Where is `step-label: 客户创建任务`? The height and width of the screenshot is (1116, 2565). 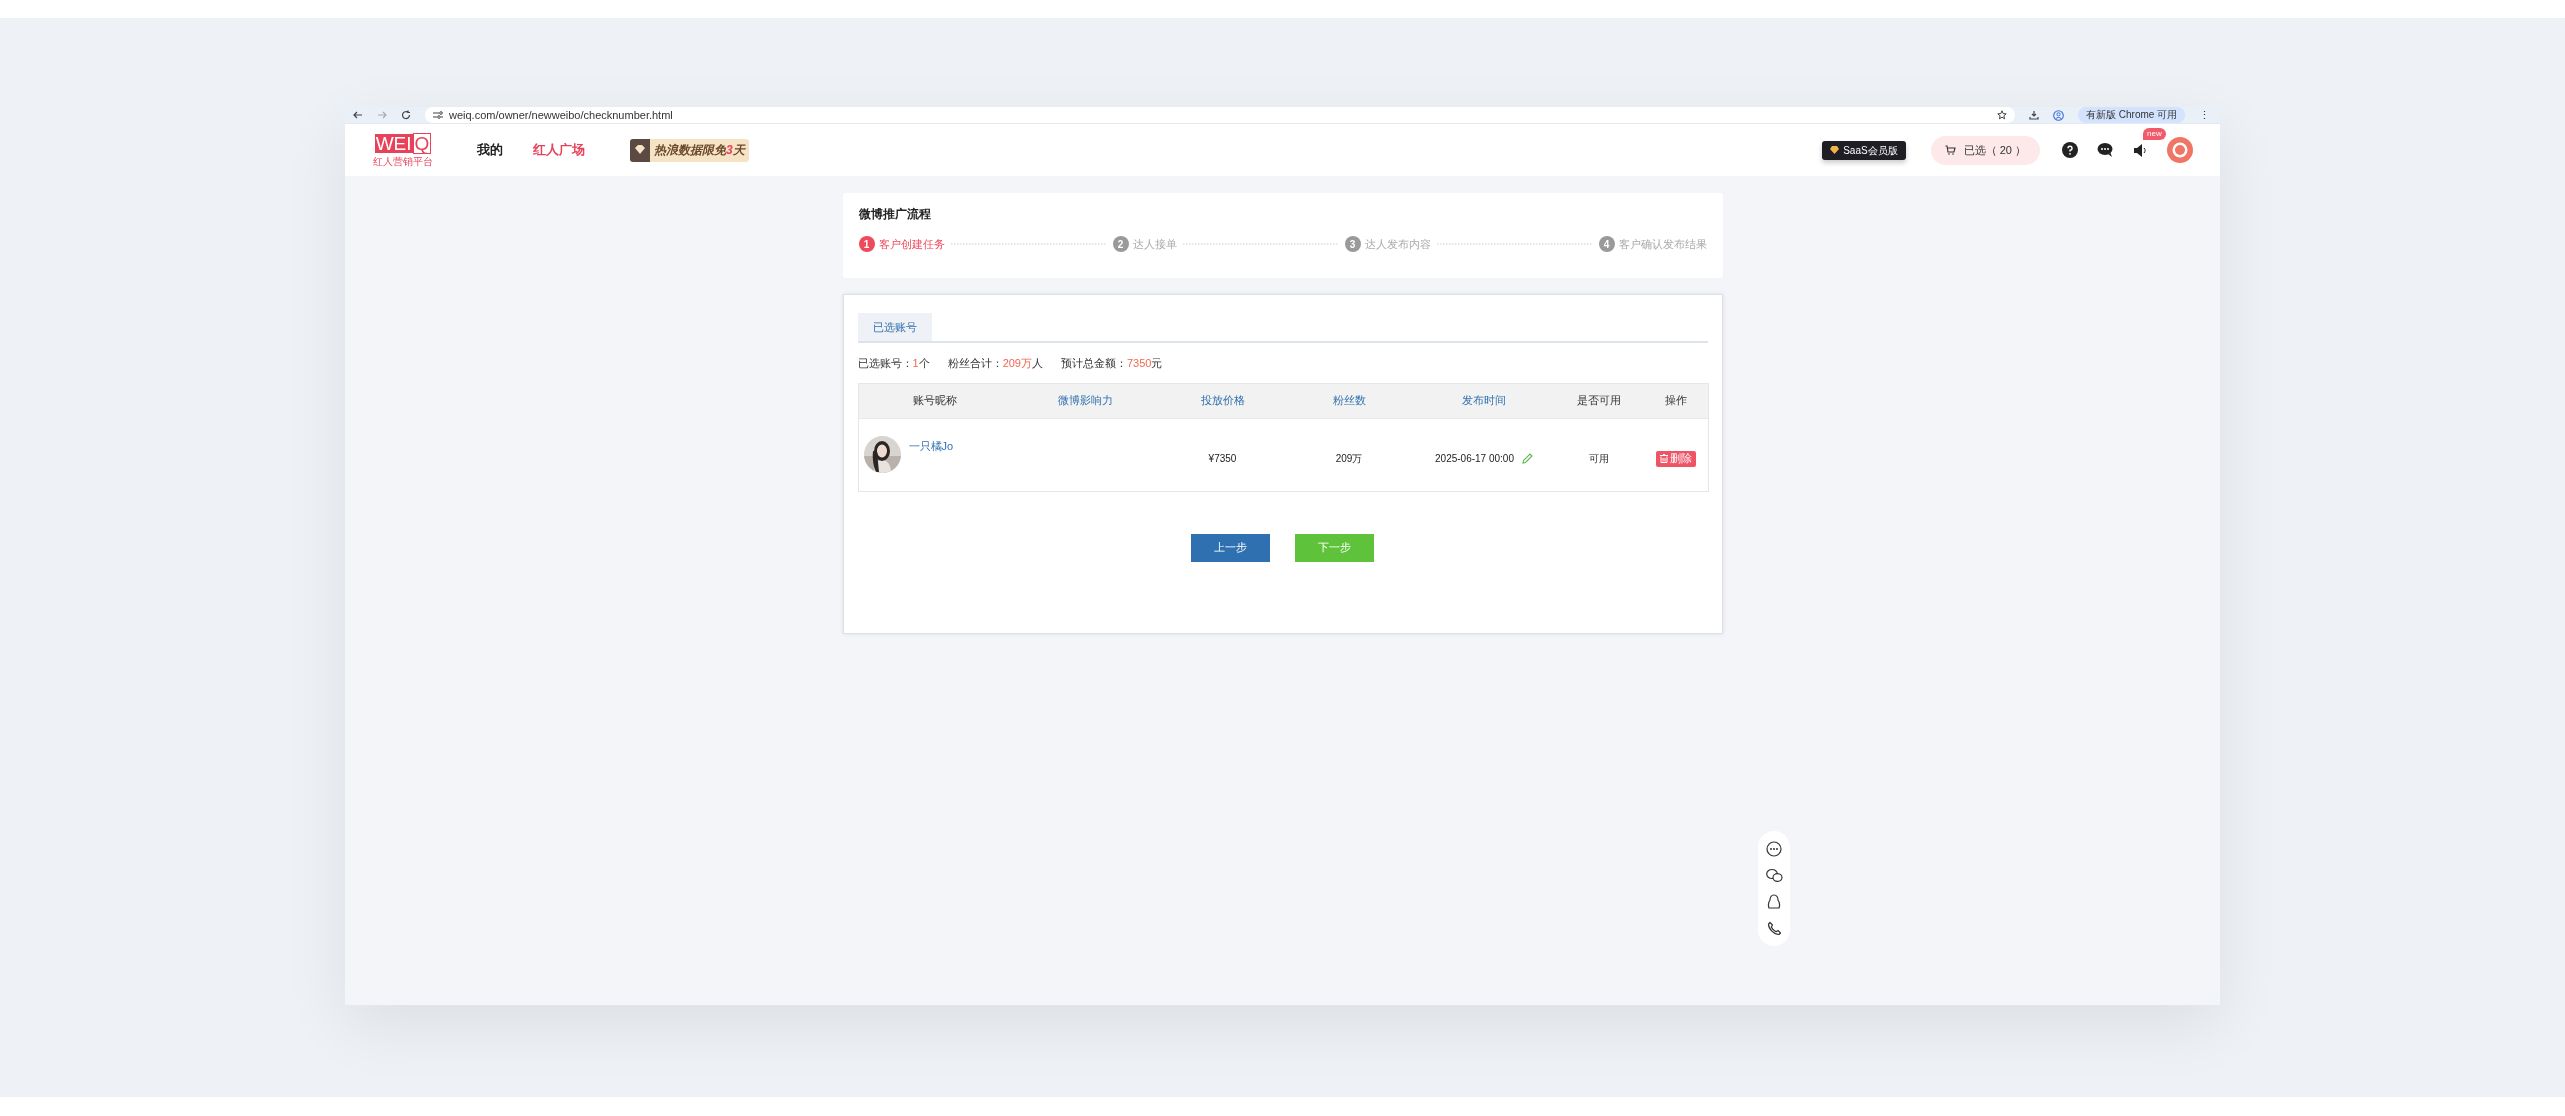 step-label: 客户创建任务 is located at coordinates (911, 244).